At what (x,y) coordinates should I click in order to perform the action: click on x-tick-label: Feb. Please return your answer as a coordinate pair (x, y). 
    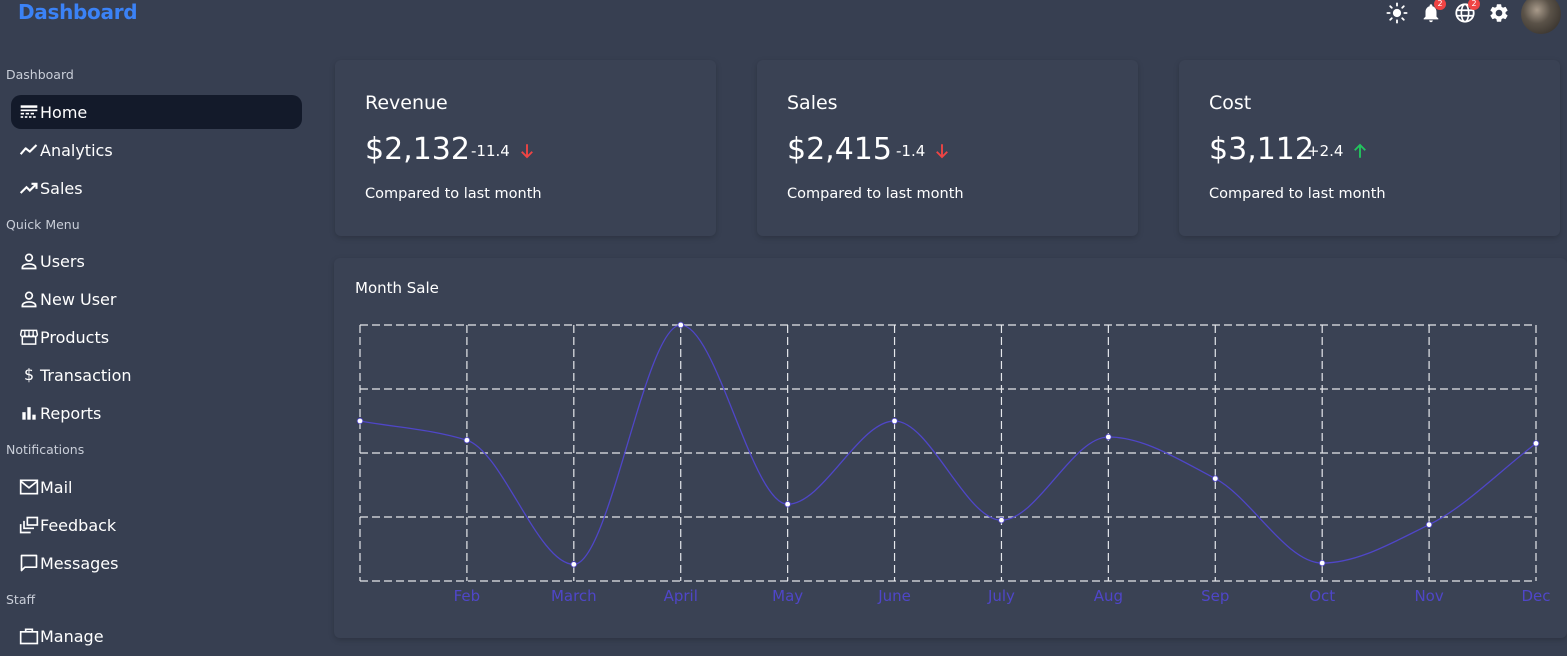
    Looking at the image, I should click on (467, 596).